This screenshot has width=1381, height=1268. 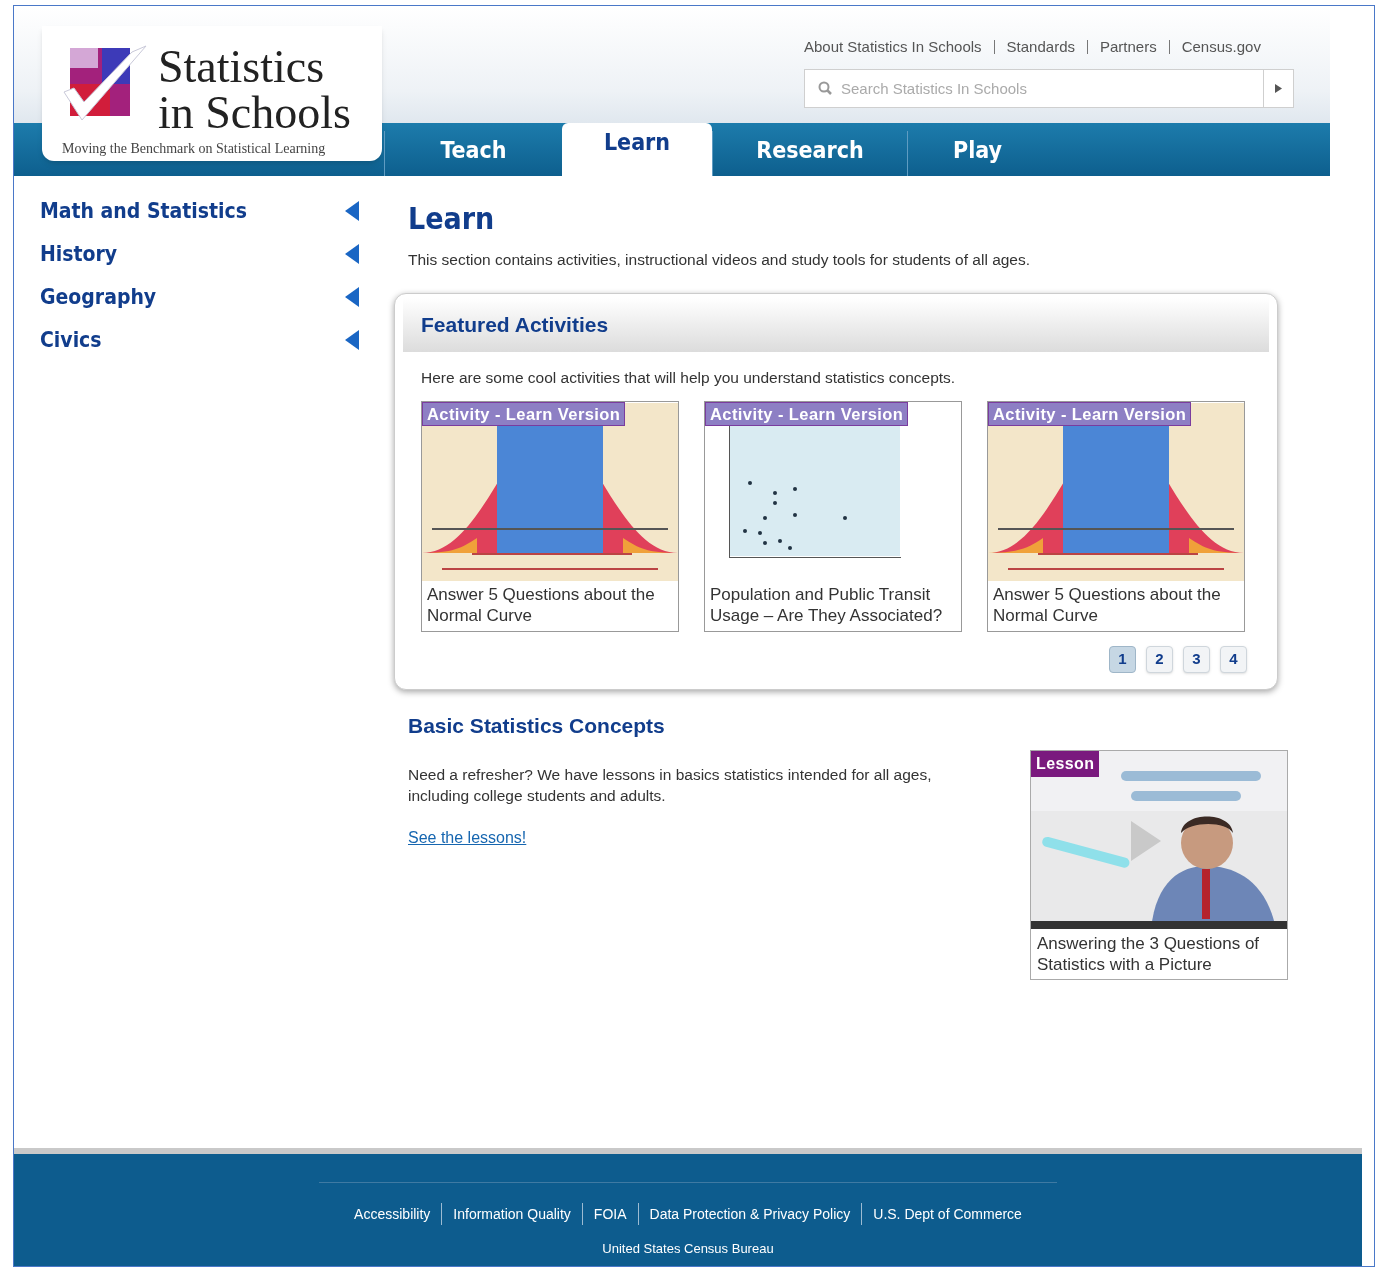 What do you see at coordinates (689, 377) in the screenshot?
I see `panel-intro: Here are some cool activities that will help you understand statistics concepts.` at bounding box center [689, 377].